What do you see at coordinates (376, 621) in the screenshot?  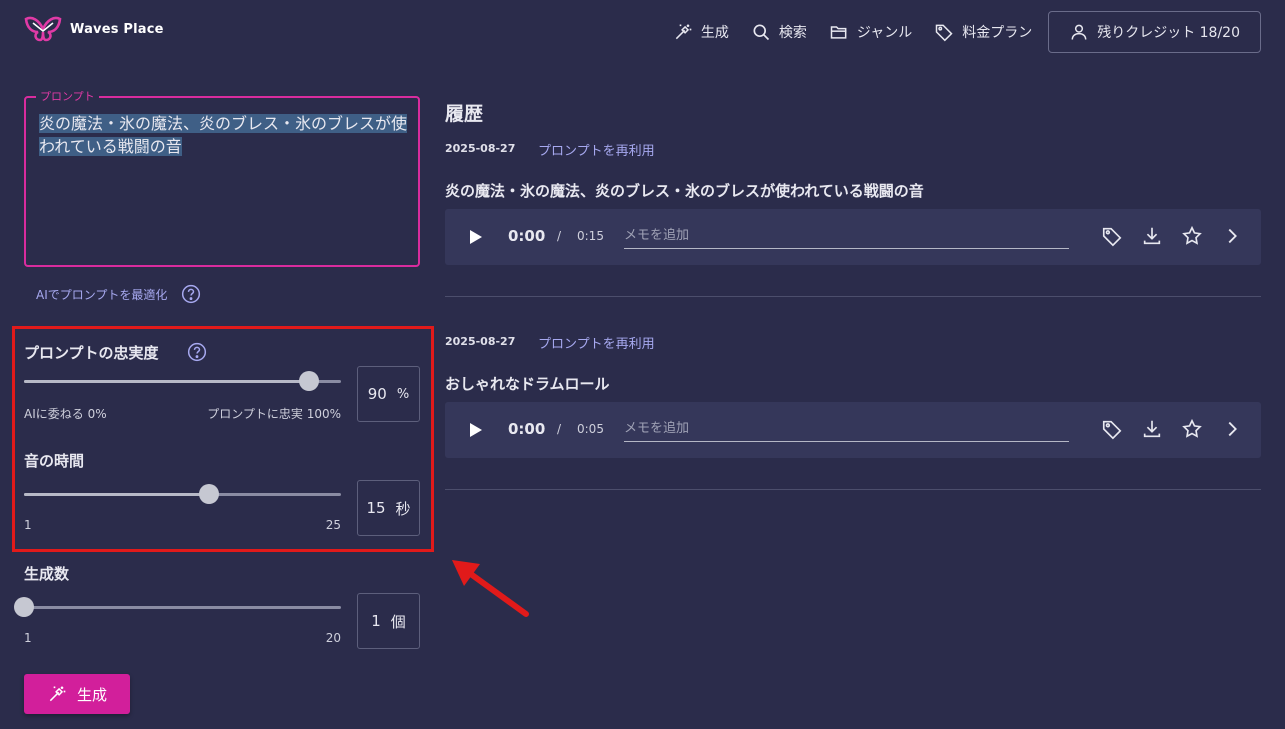 I see `count-value: 1` at bounding box center [376, 621].